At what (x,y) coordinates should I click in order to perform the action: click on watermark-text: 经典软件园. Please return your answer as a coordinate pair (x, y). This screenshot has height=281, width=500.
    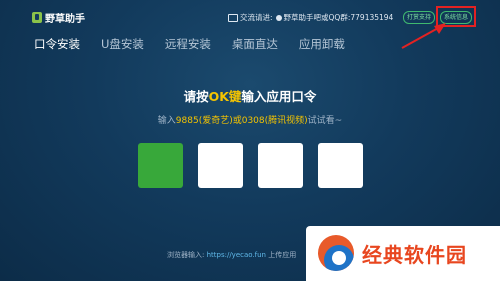
    Looking at the image, I should click on (414, 255).